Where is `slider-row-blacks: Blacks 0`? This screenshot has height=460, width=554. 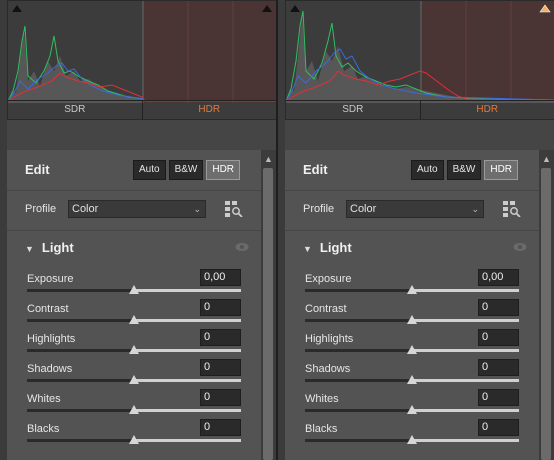 slider-row-blacks: Blacks 0 is located at coordinates (412, 436).